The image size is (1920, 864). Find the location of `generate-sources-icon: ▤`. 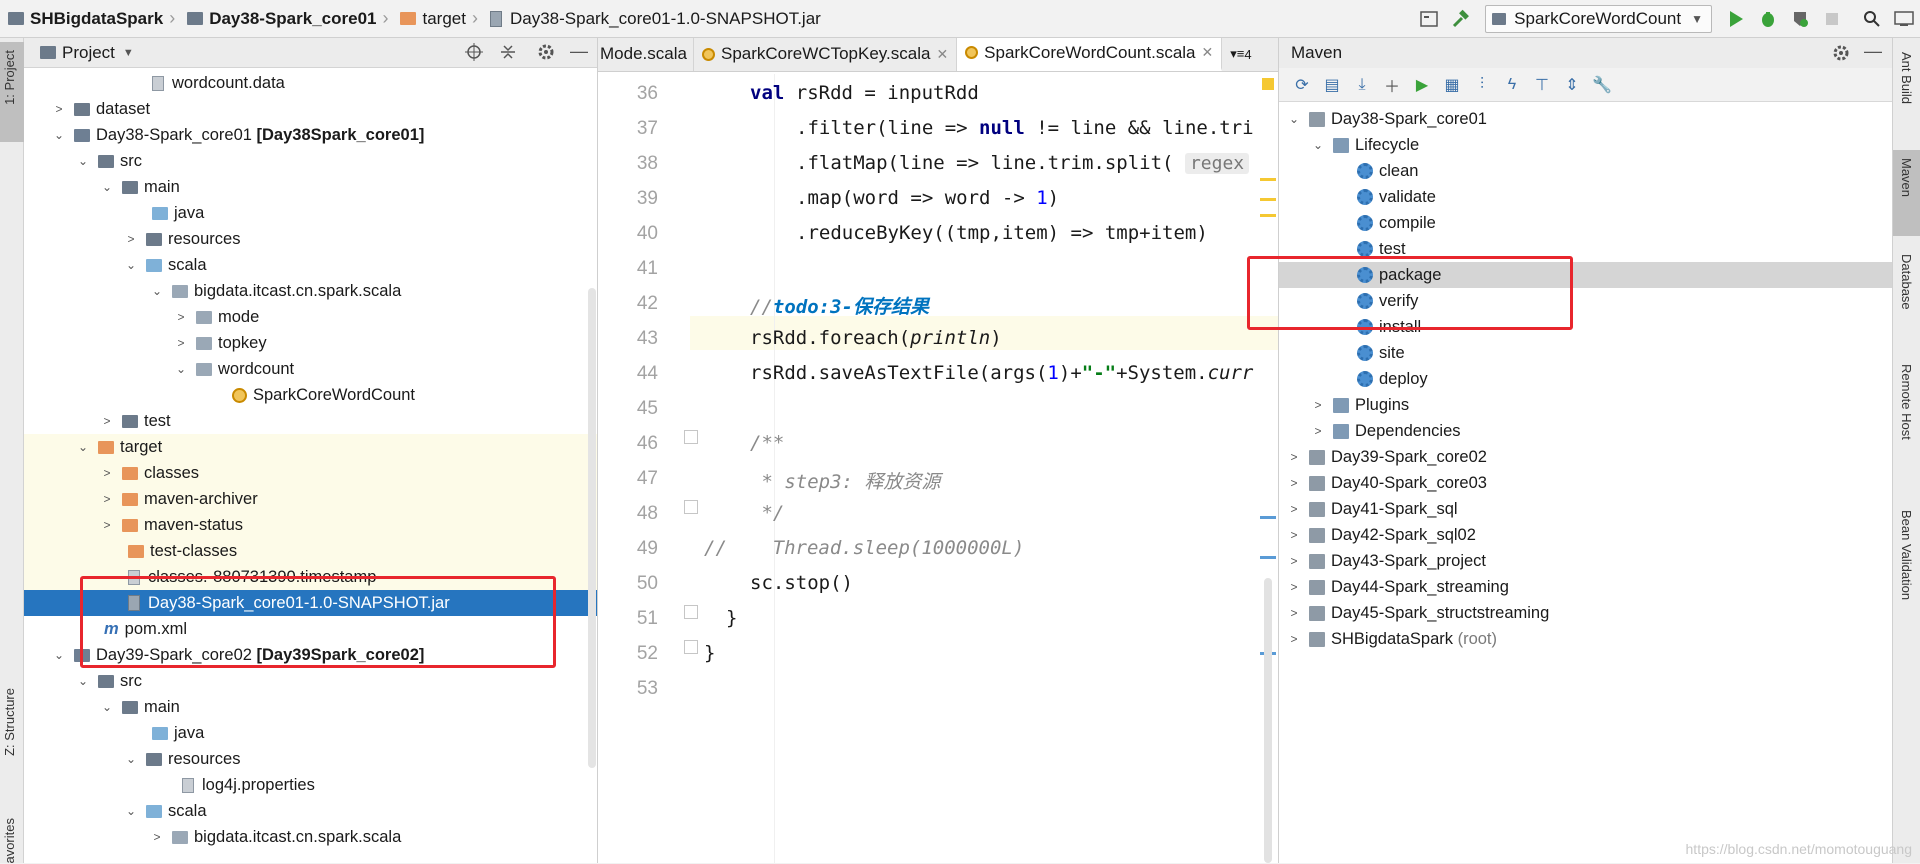

generate-sources-icon: ▤ is located at coordinates (1332, 85).